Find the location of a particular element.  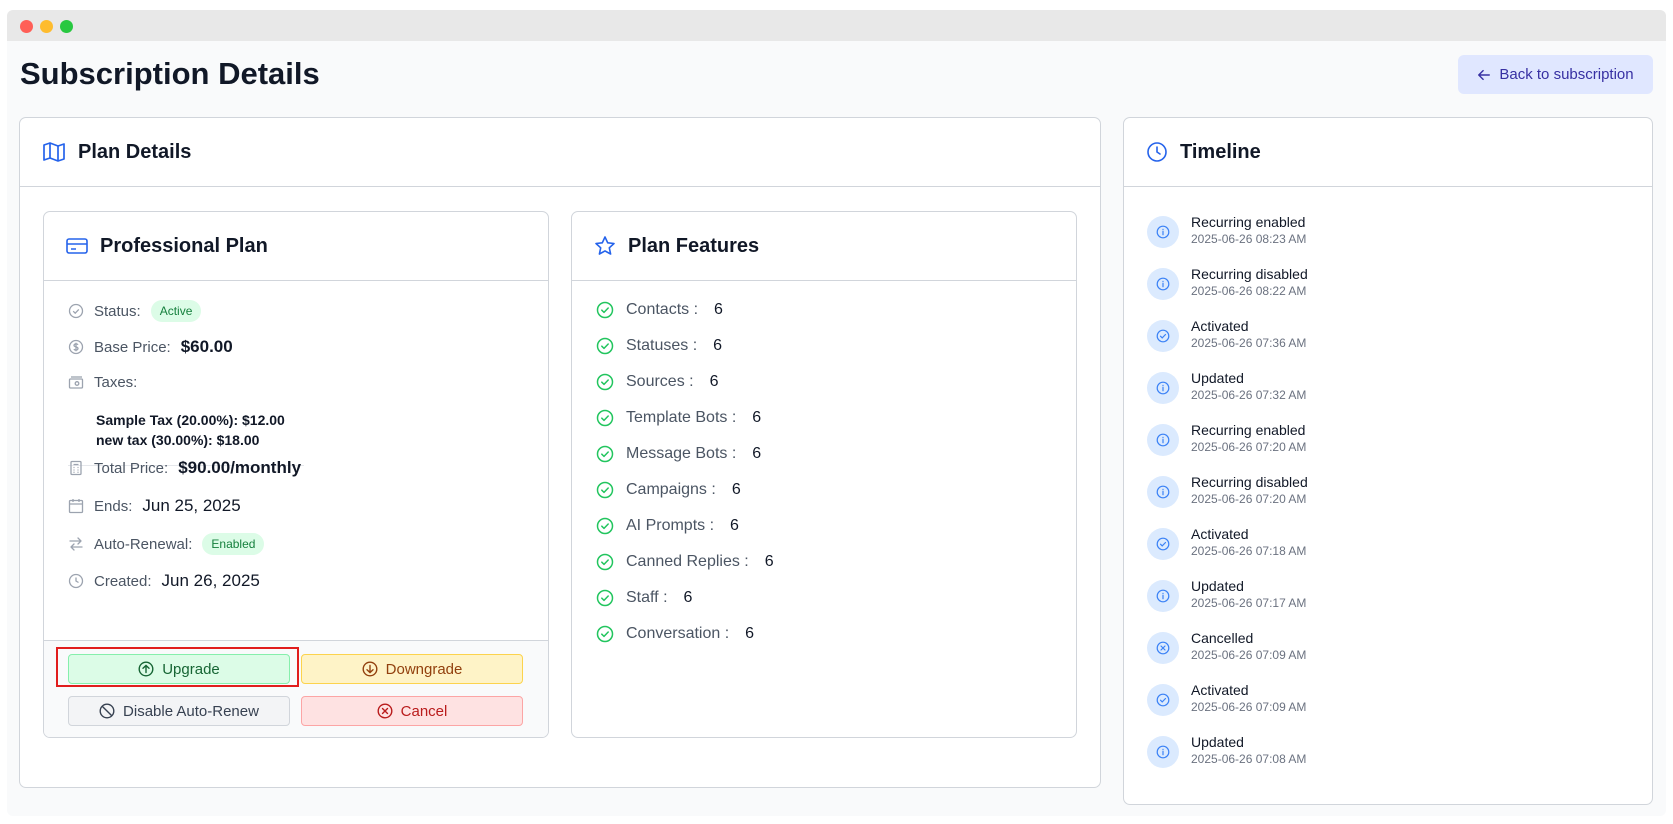

tax-line: Sample Tax (20.00%): $12.00 is located at coordinates (190, 420).